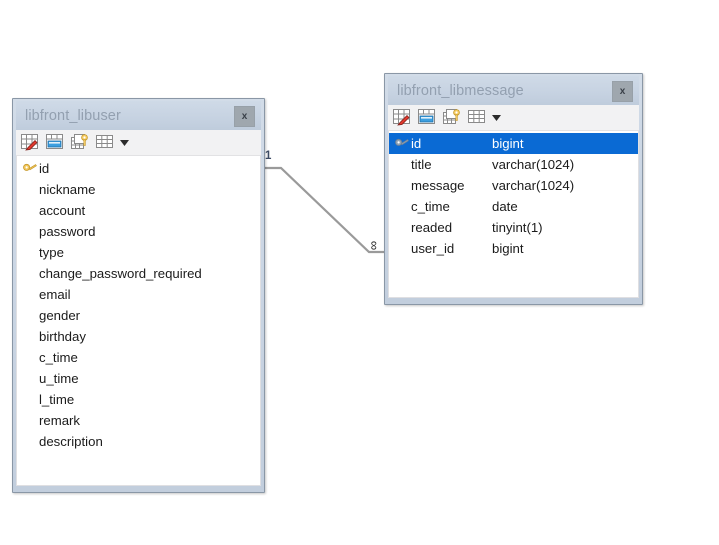 This screenshot has width=719, height=545. What do you see at coordinates (138, 357) in the screenshot?
I see `column-row: c_time` at bounding box center [138, 357].